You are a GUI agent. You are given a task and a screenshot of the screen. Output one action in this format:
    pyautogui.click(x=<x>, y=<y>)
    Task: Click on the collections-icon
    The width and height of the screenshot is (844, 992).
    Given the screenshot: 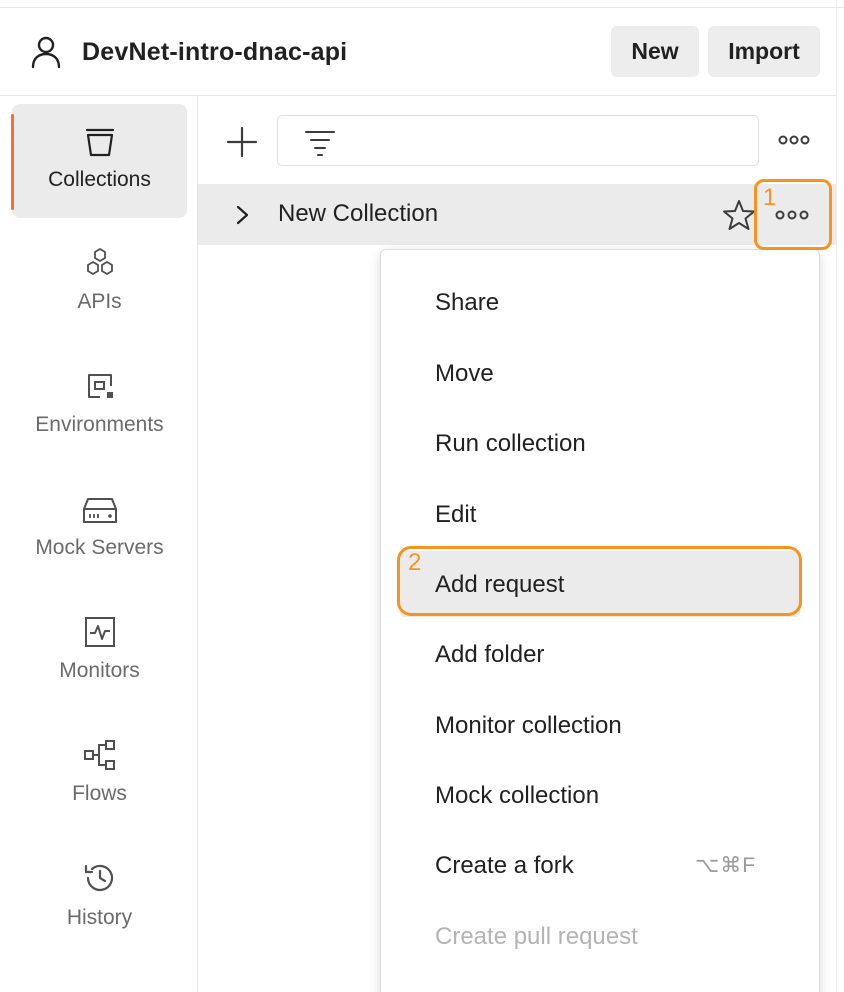 What is the action you would take?
    pyautogui.click(x=99, y=142)
    